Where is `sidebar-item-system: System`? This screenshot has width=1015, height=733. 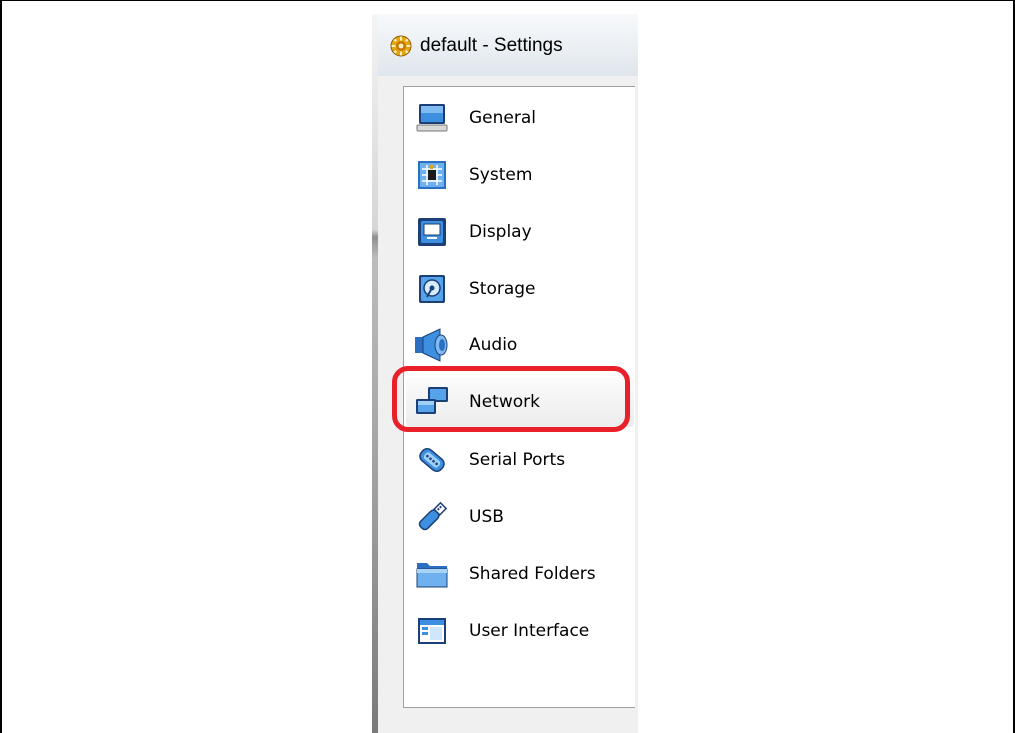
sidebar-item-system: System is located at coordinates (520, 175).